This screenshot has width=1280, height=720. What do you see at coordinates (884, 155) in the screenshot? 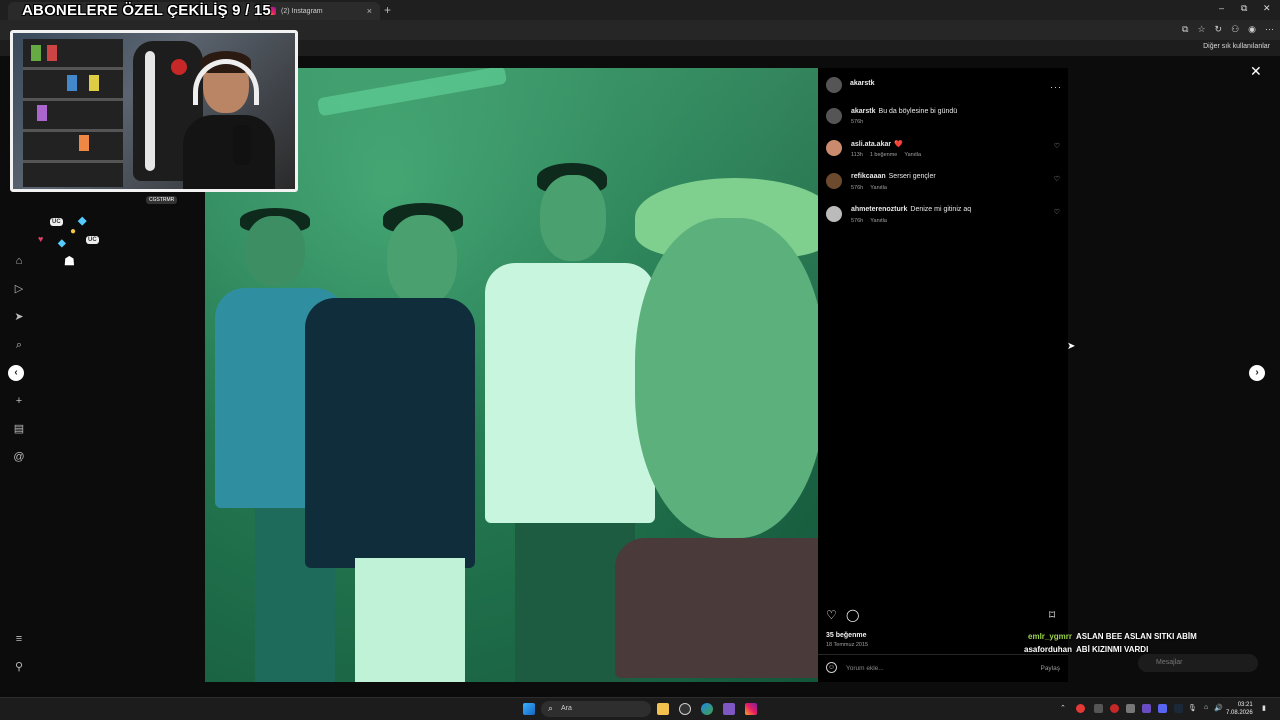
I see `comment-likes: 1 beğenme` at bounding box center [884, 155].